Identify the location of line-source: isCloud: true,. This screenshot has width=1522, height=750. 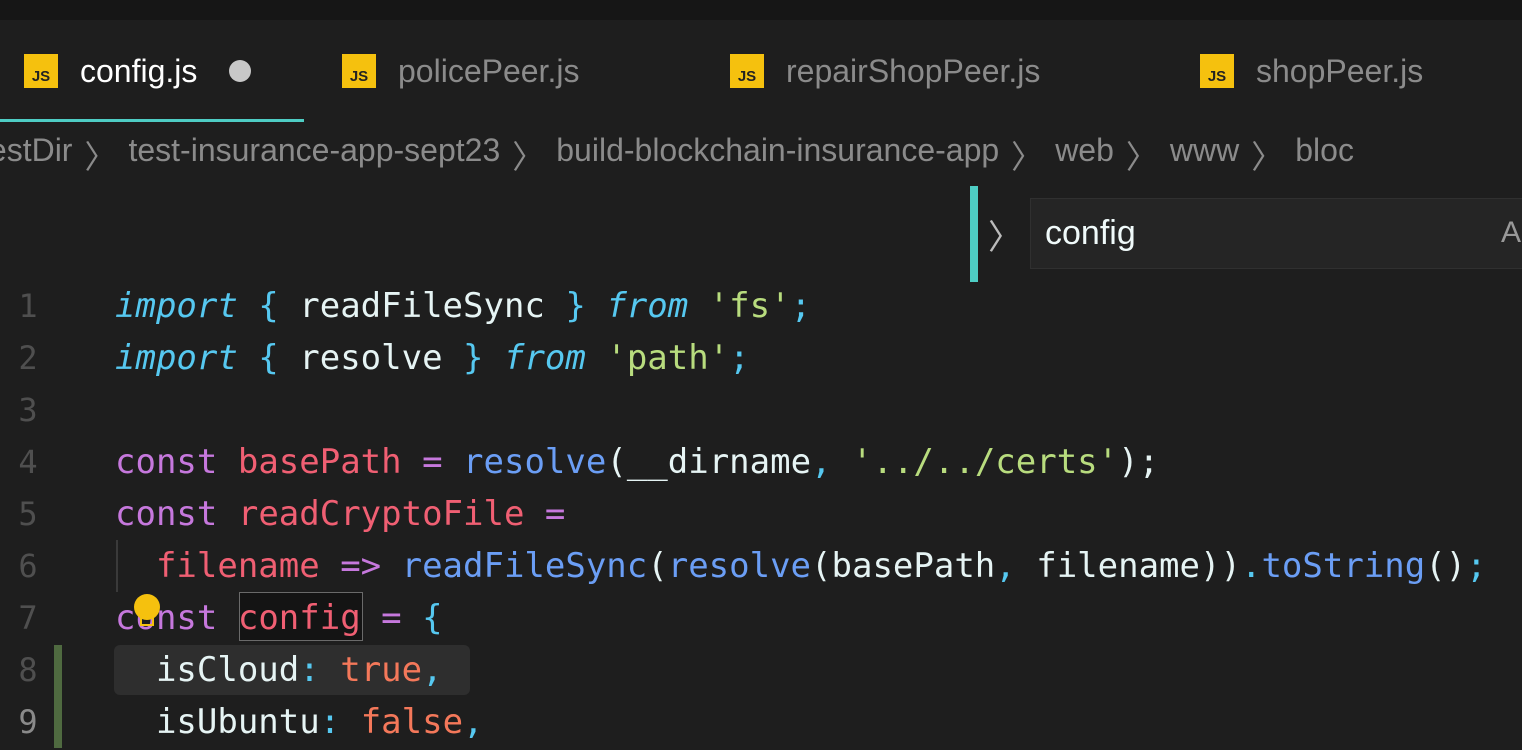
(279, 670).